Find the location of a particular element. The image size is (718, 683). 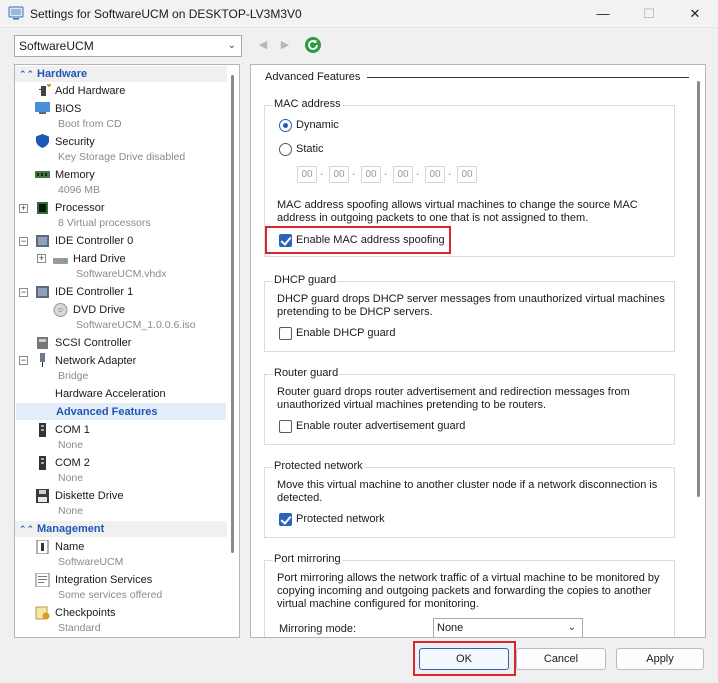

dvd-drive-icon is located at coordinates (60, 310).